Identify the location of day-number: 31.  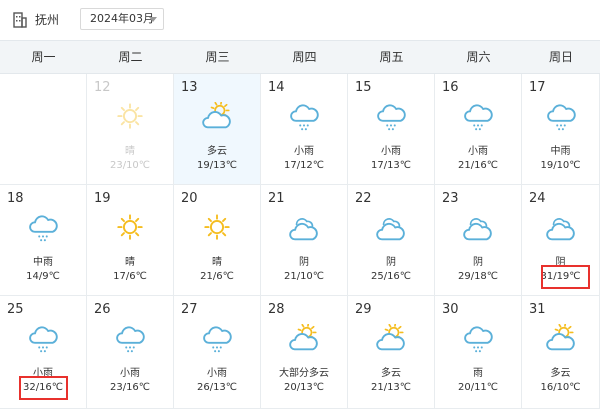
(537, 309).